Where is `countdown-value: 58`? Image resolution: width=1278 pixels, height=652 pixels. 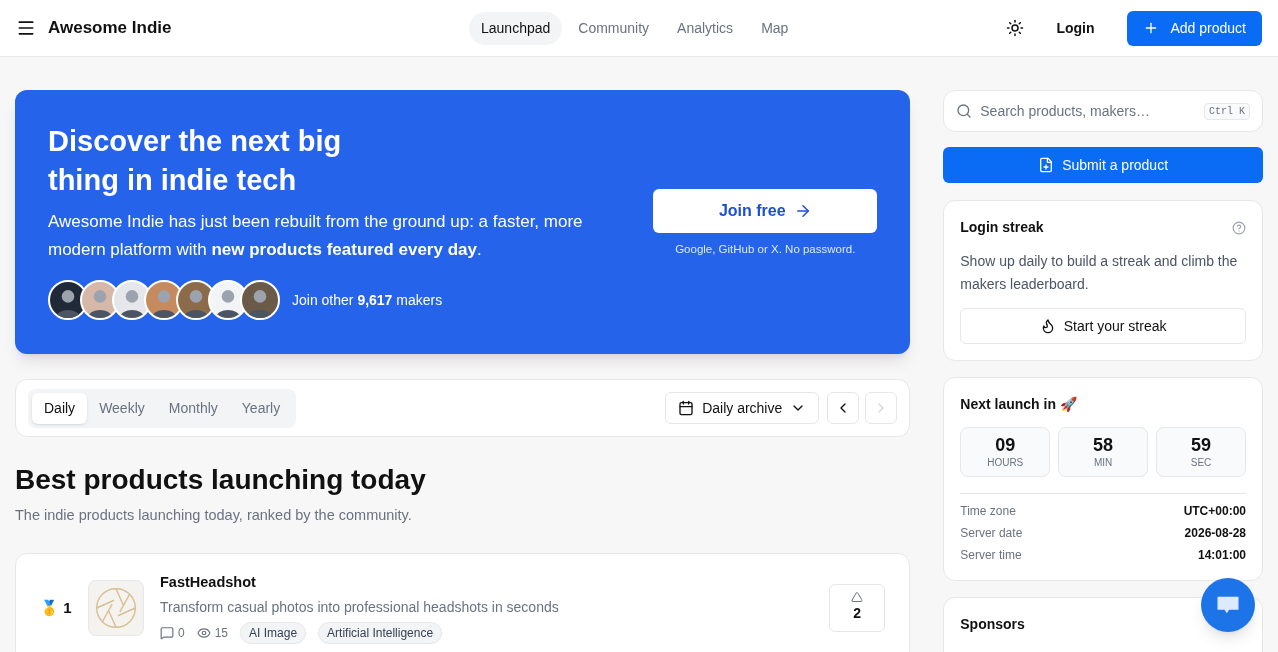
countdown-value: 58 is located at coordinates (1103, 444).